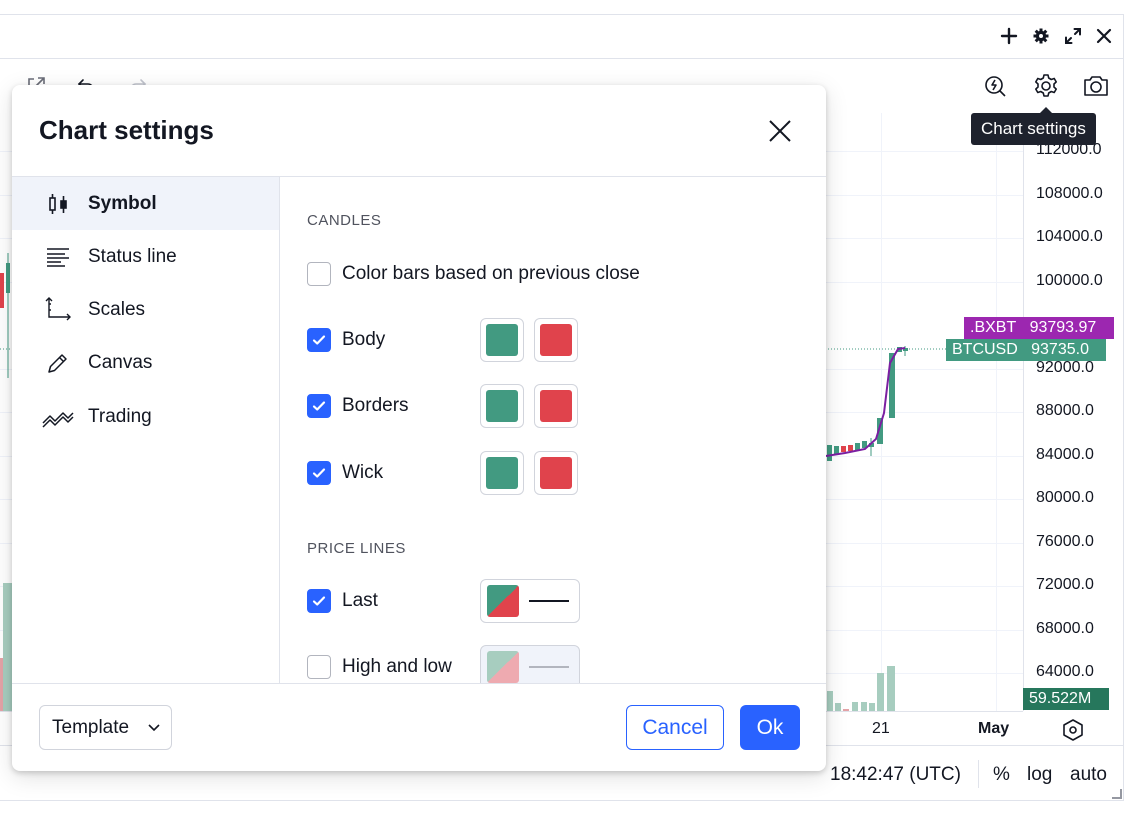 The height and width of the screenshot is (838, 1136). What do you see at coordinates (91, 727) in the screenshot?
I see `template-label: Template` at bounding box center [91, 727].